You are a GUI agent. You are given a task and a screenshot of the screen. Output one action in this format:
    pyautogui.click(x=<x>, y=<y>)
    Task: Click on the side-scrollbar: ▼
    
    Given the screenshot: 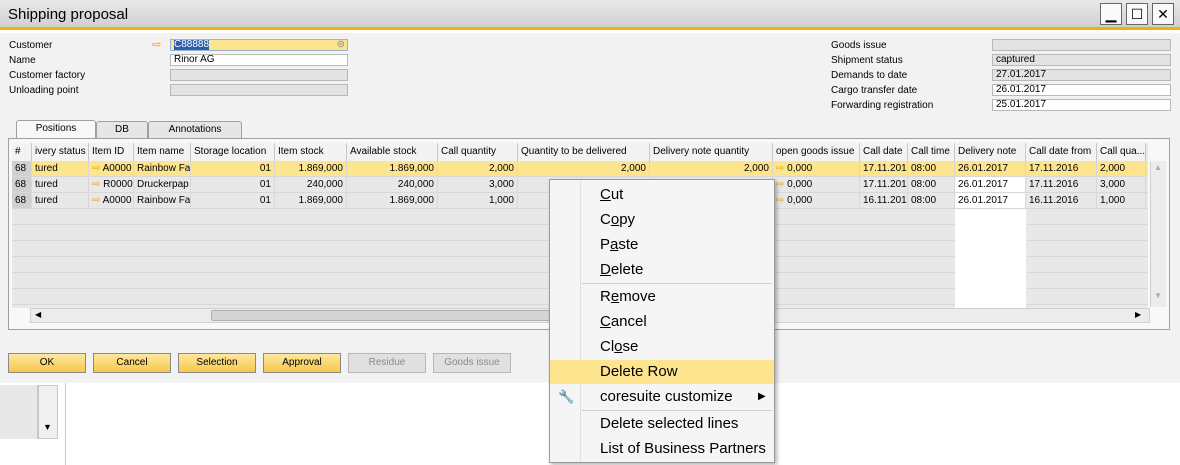 What is the action you would take?
    pyautogui.click(x=48, y=412)
    